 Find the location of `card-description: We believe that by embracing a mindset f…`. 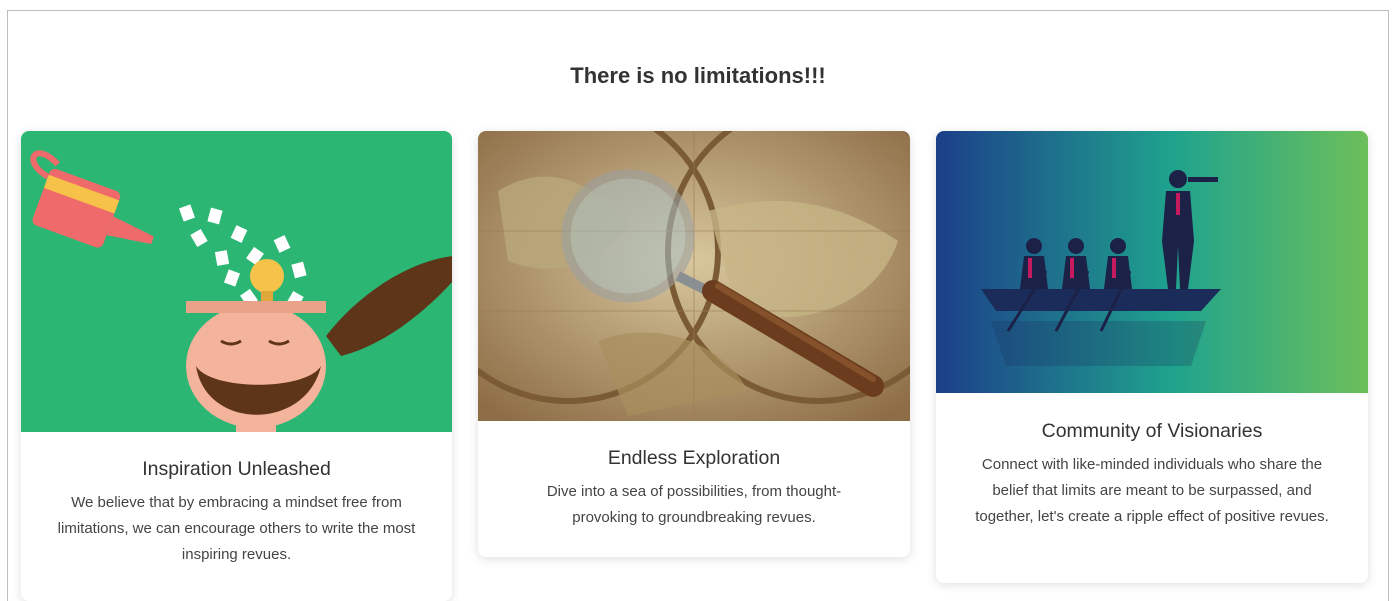

card-description: We believe that by embracing a mindset f… is located at coordinates (236, 528).